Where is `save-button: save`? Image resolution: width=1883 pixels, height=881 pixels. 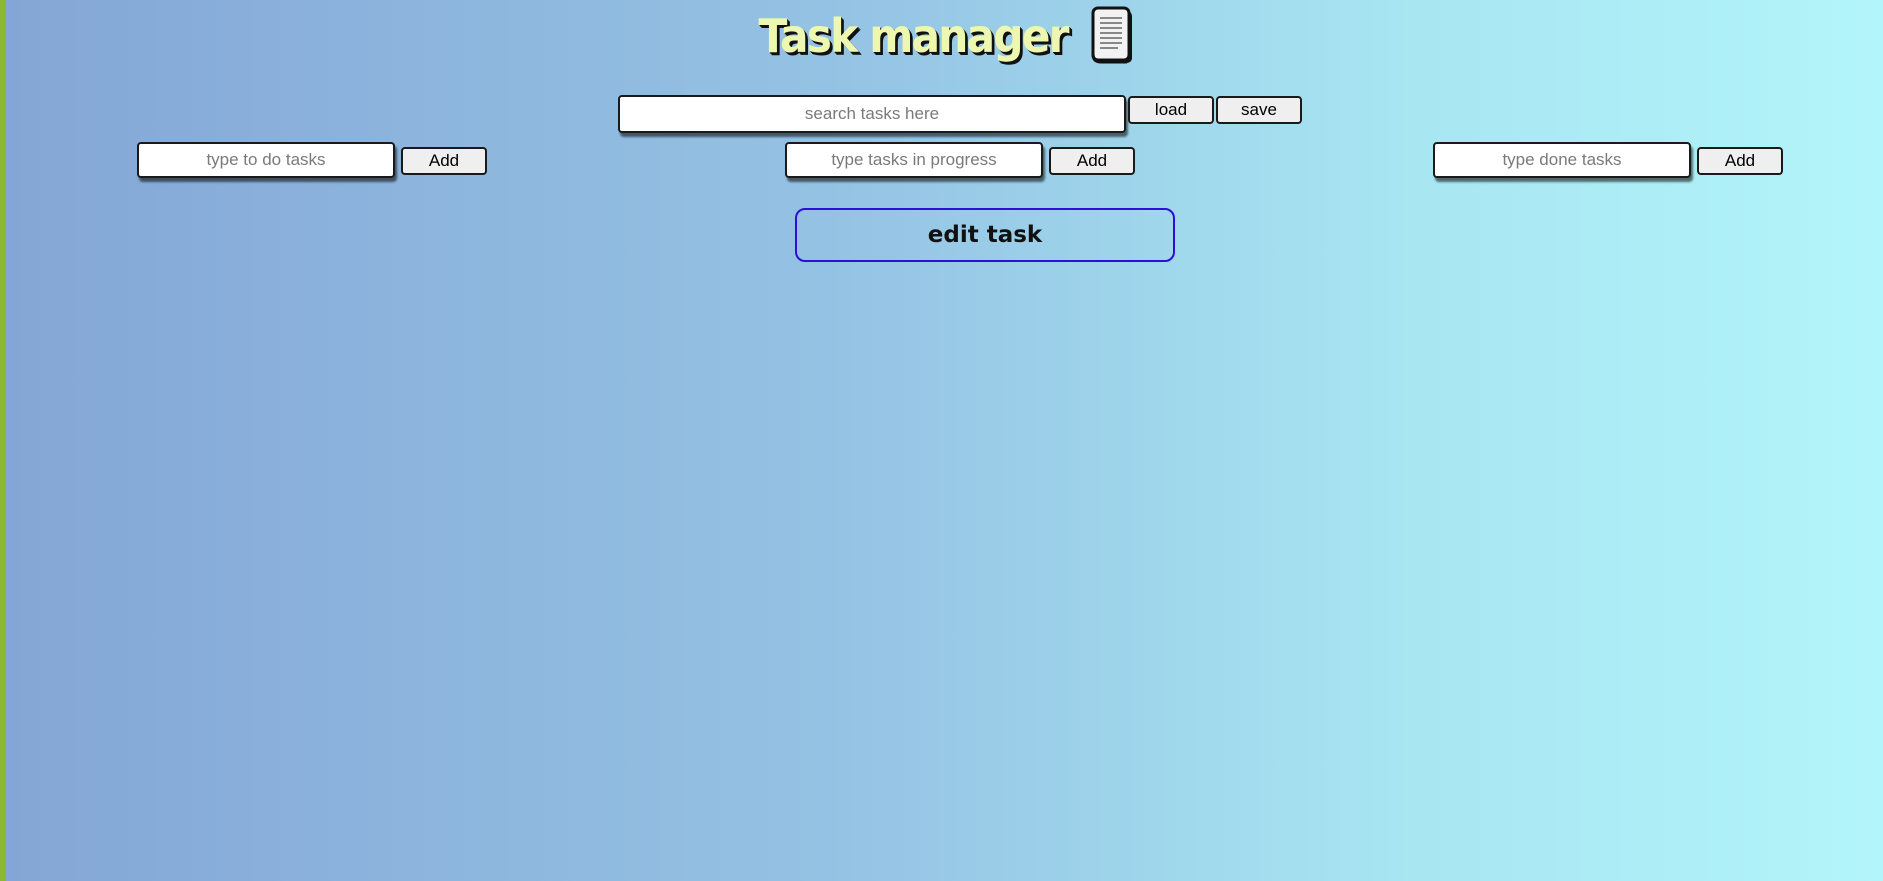 save-button: save is located at coordinates (1259, 110).